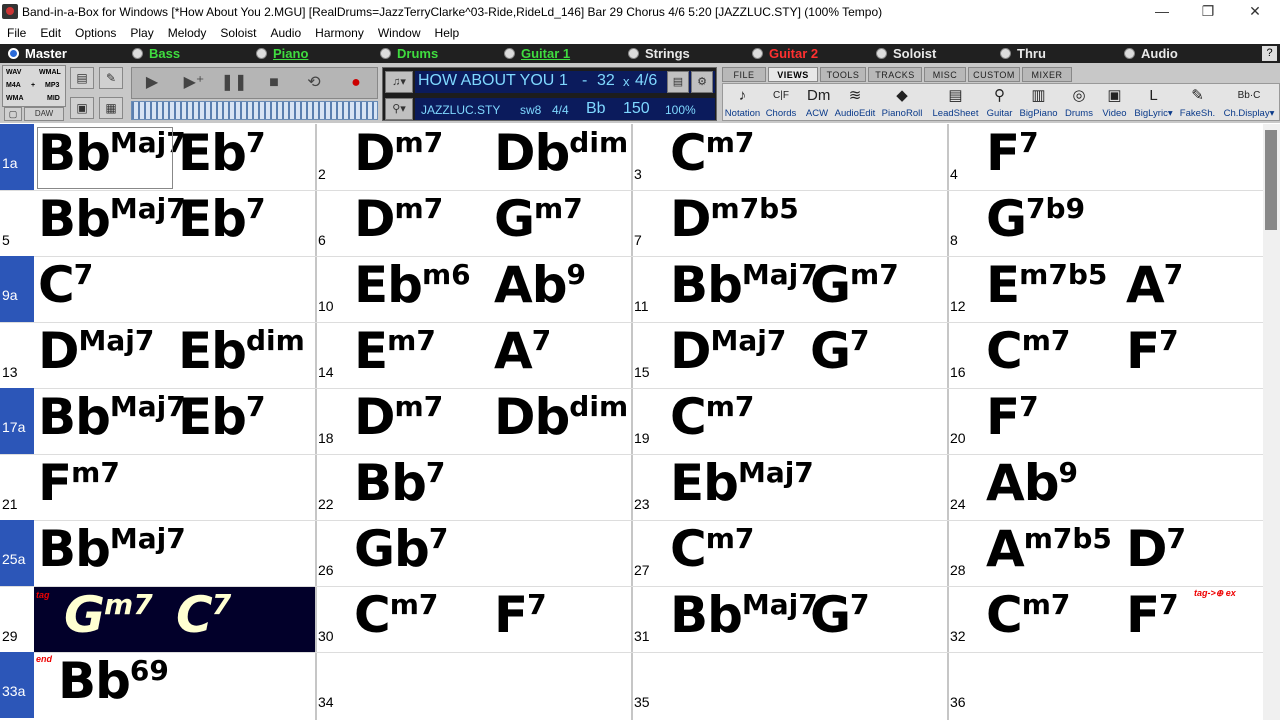  I want to click on bar-36: 36, so click(1105, 685).